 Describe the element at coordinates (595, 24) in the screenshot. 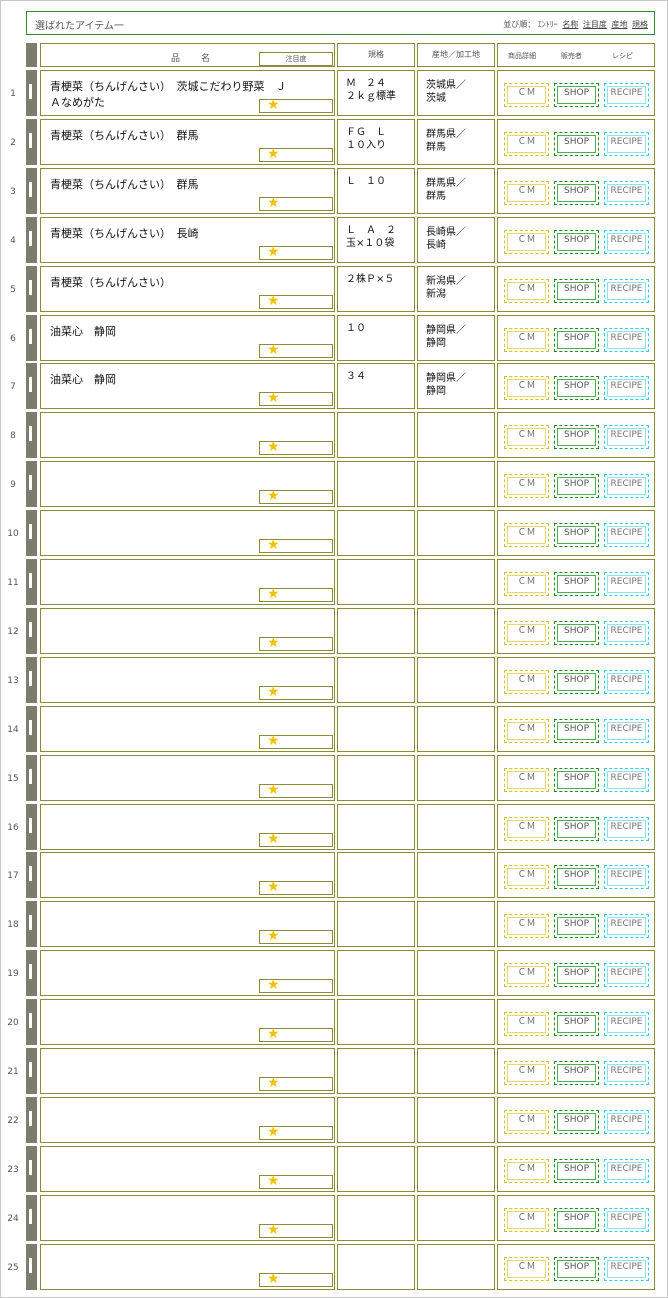

I see `sort-by-attention-link: 注目度` at that location.